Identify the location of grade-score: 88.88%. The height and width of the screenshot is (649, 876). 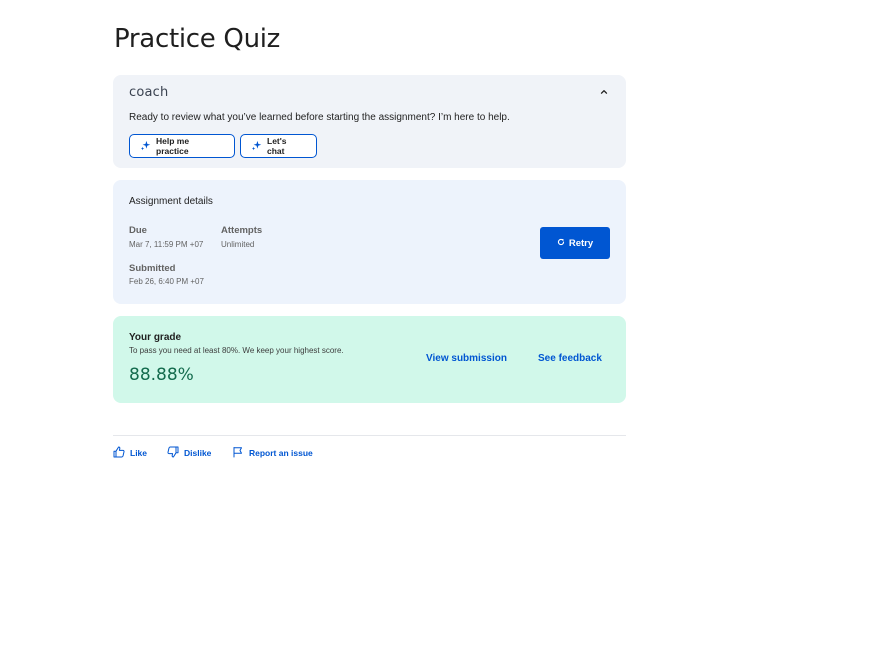
(161, 375).